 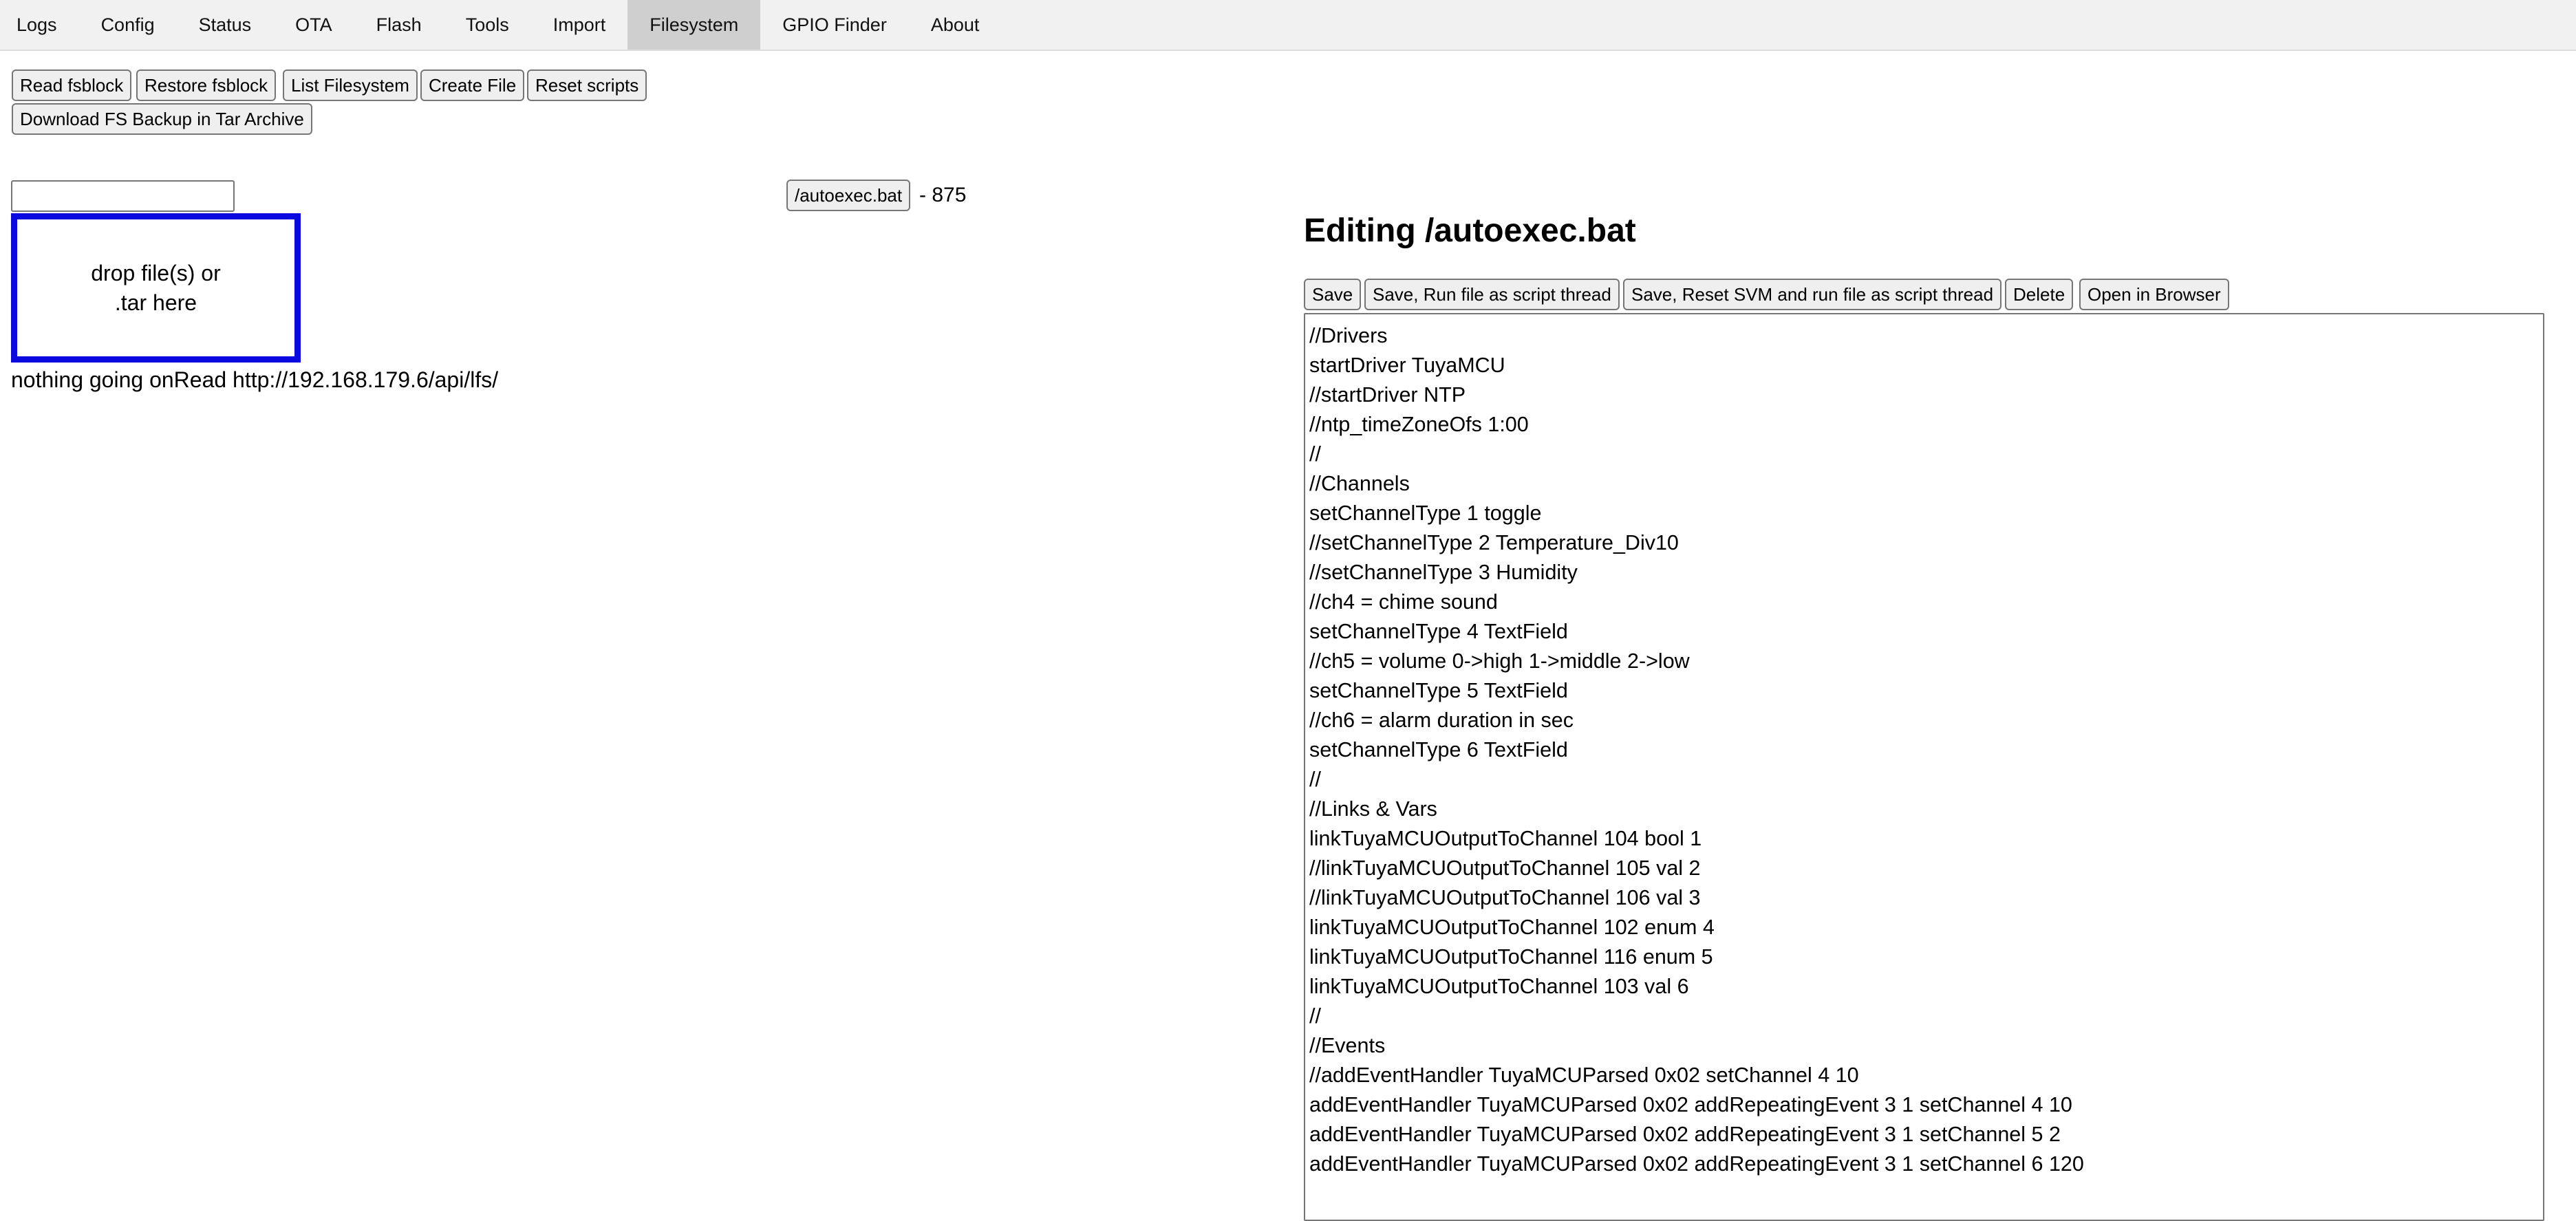 I want to click on code-line: setChannelType 6 TextField, so click(x=1438, y=749).